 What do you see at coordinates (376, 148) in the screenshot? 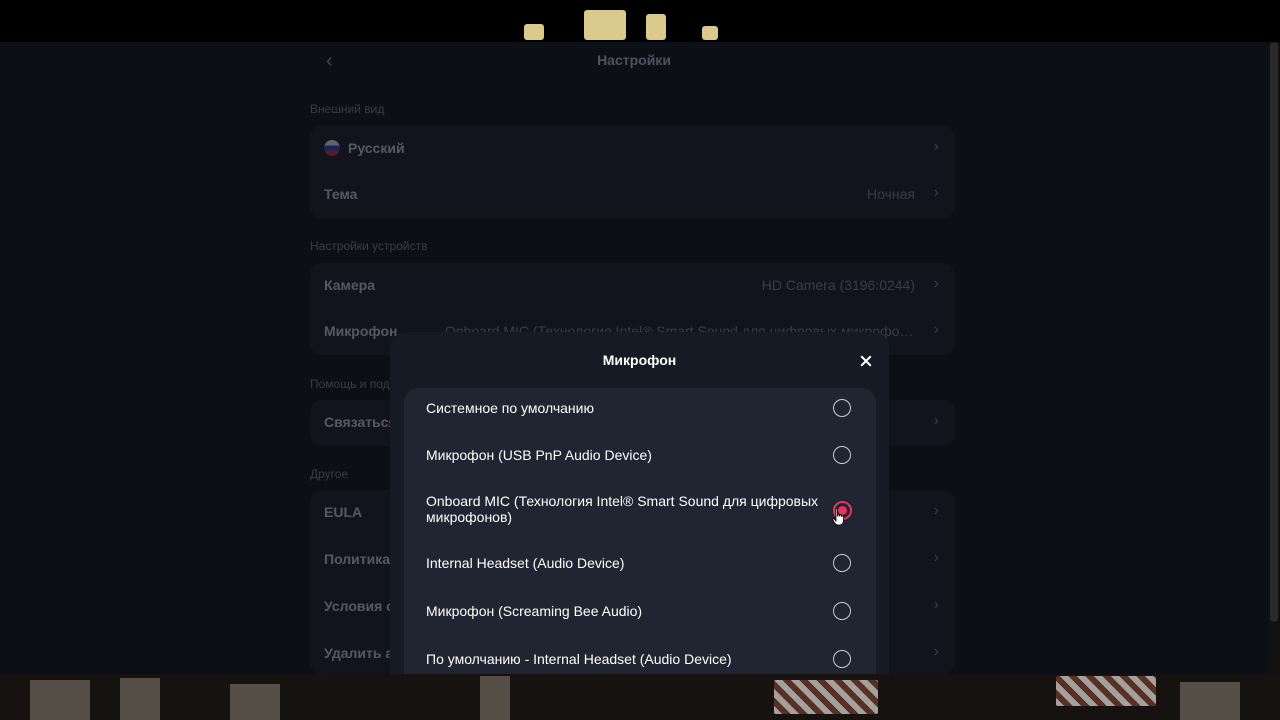
I see `language-label: Русский` at bounding box center [376, 148].